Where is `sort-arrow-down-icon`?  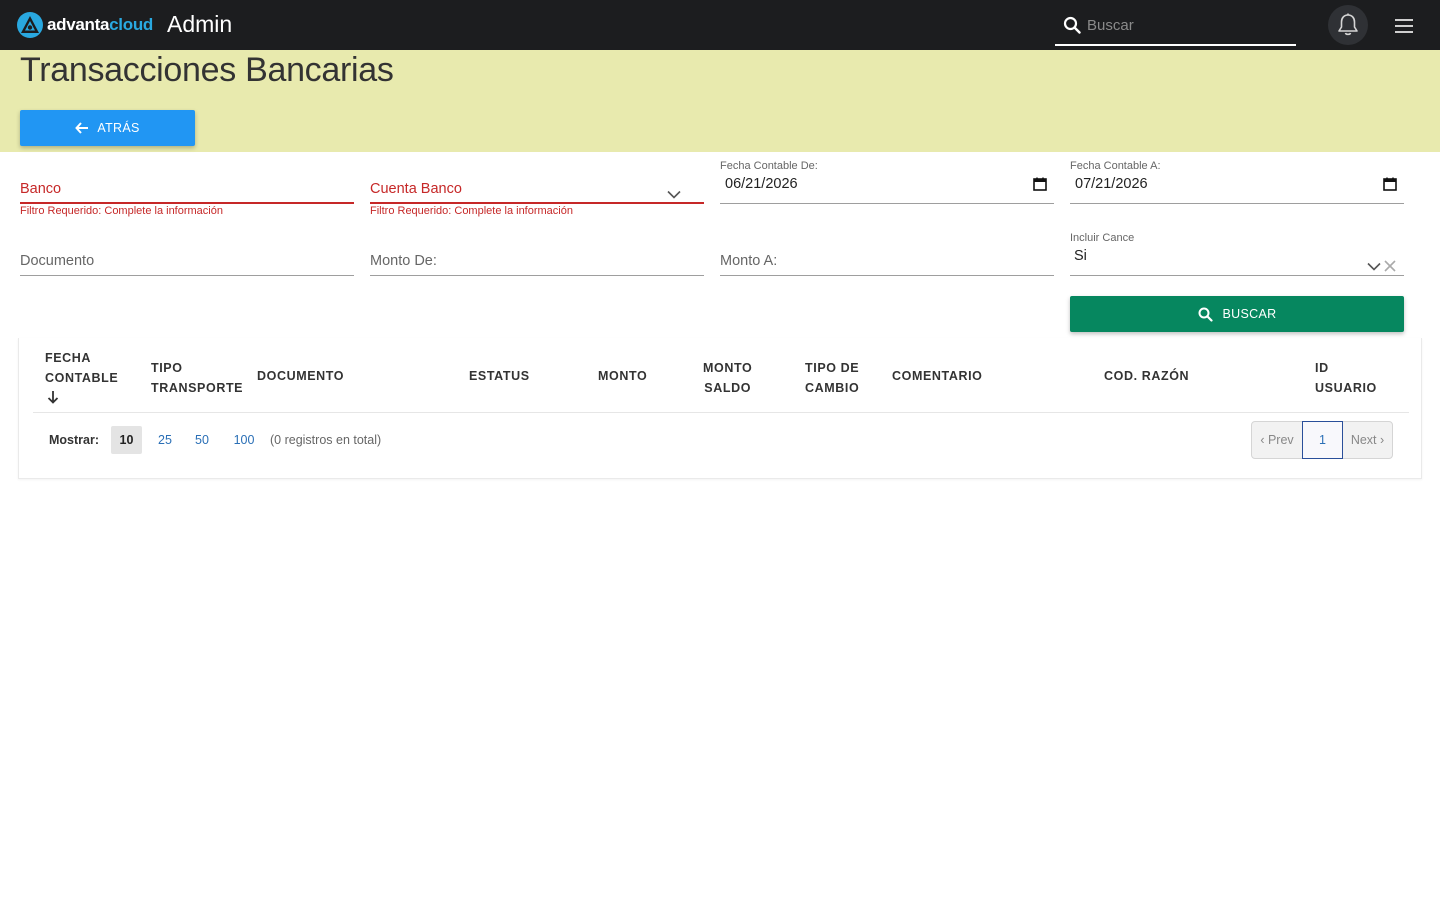 sort-arrow-down-icon is located at coordinates (53, 397).